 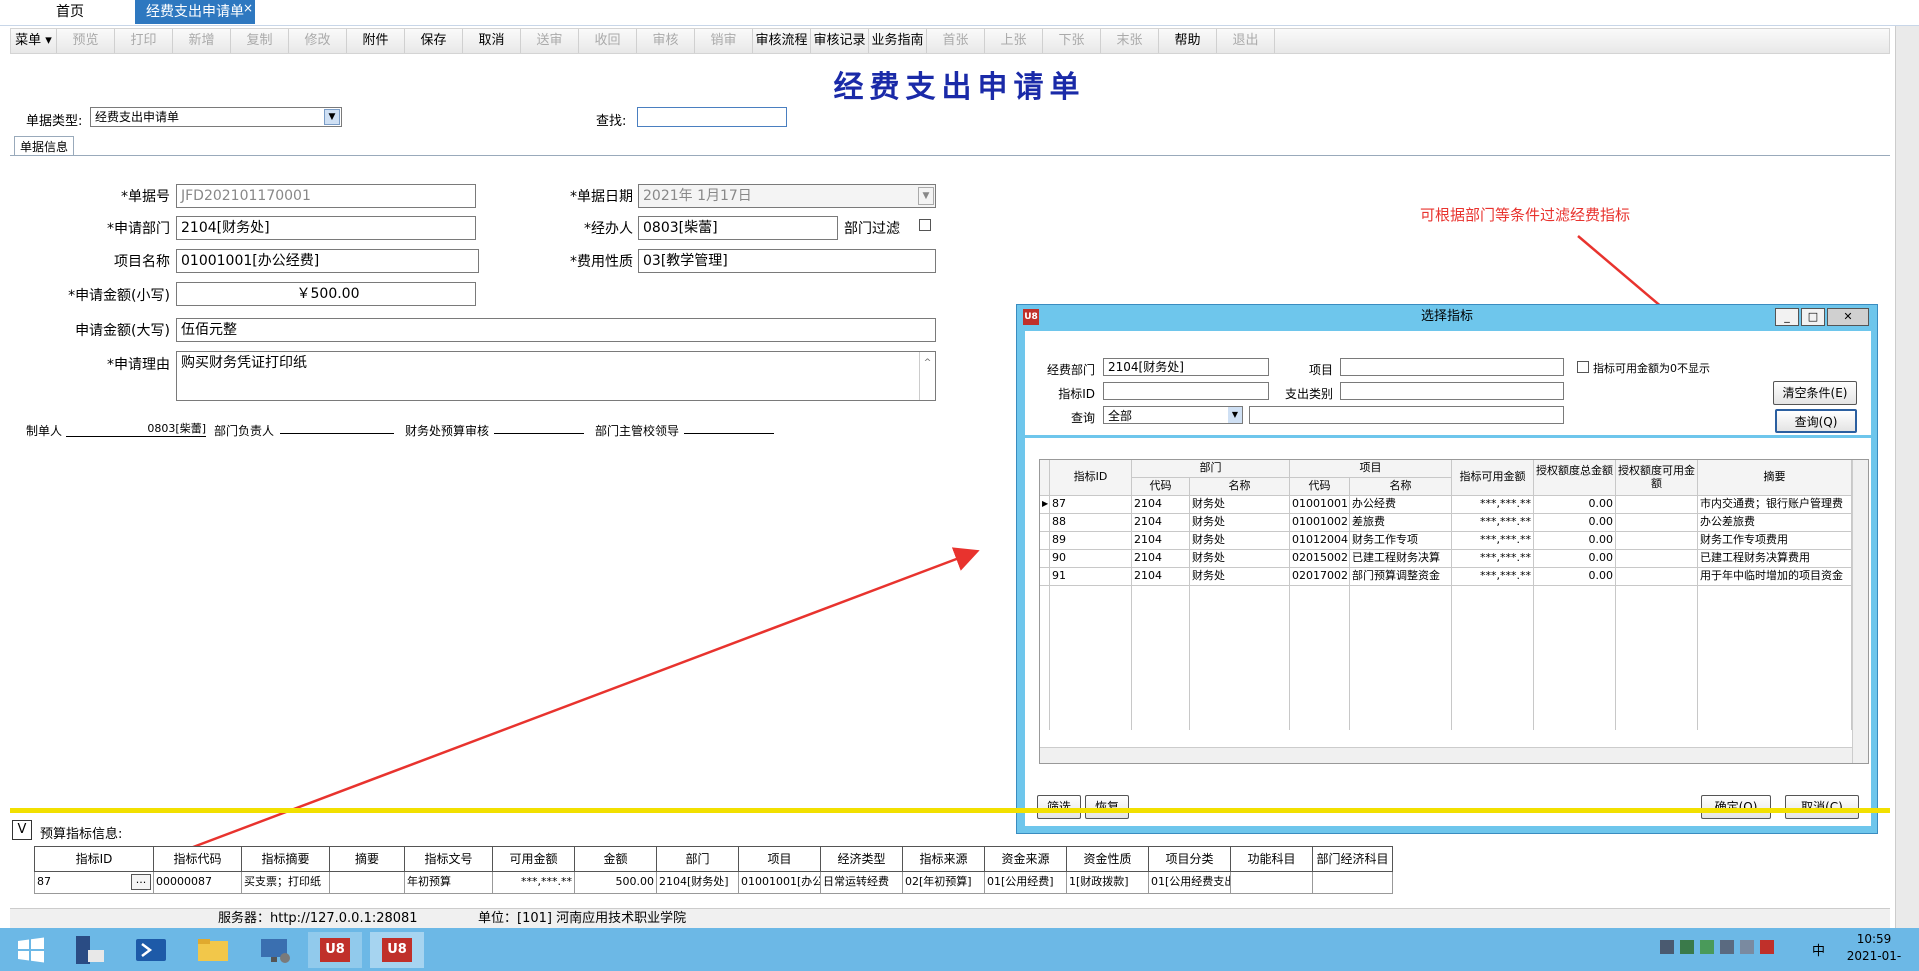 I want to click on grid-cell: 财务工作专项费用, so click(x=1775, y=541).